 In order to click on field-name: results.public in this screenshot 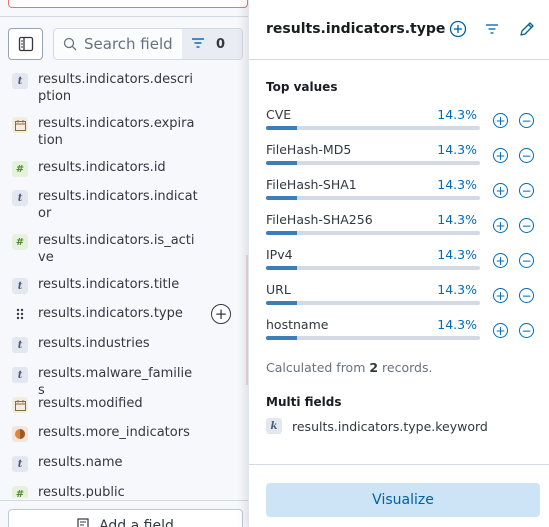, I will do `click(81, 491)`.